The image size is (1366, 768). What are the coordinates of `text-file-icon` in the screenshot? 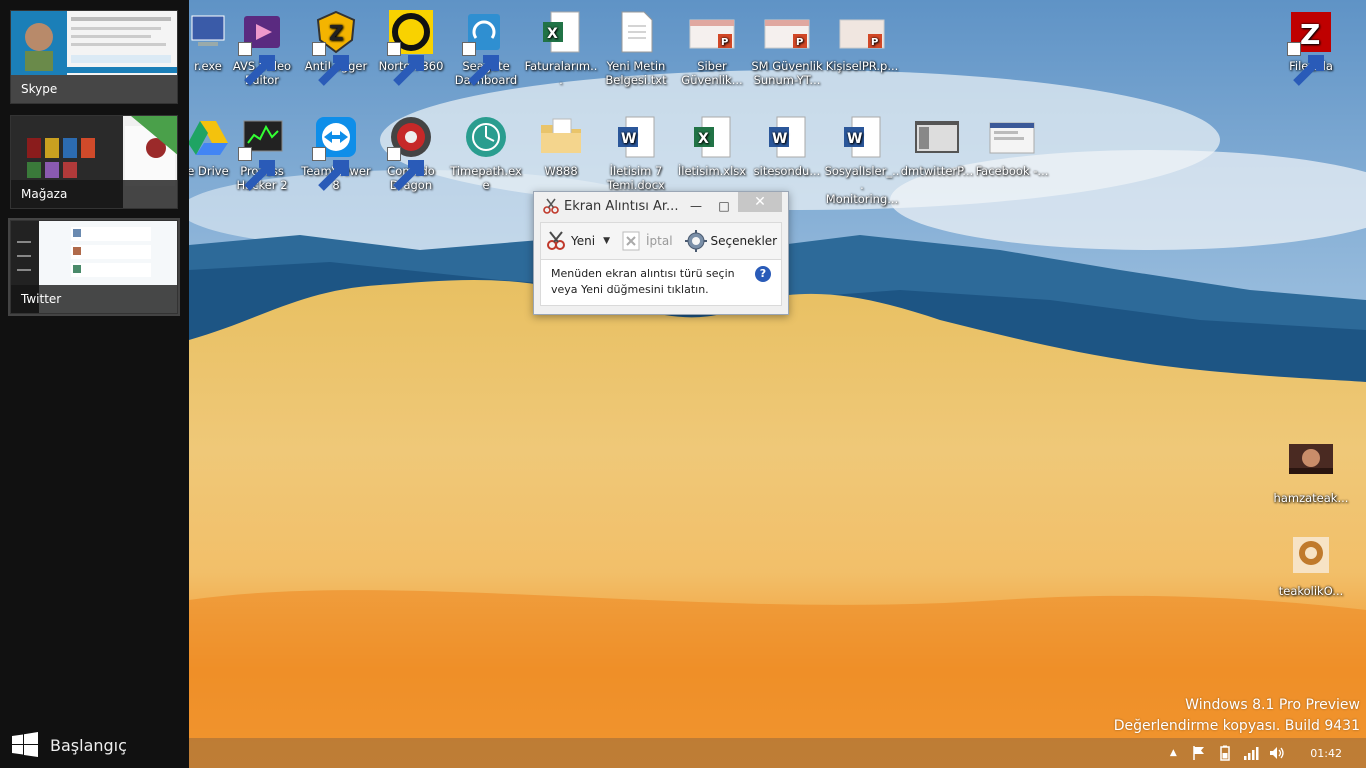 It's located at (636, 32).